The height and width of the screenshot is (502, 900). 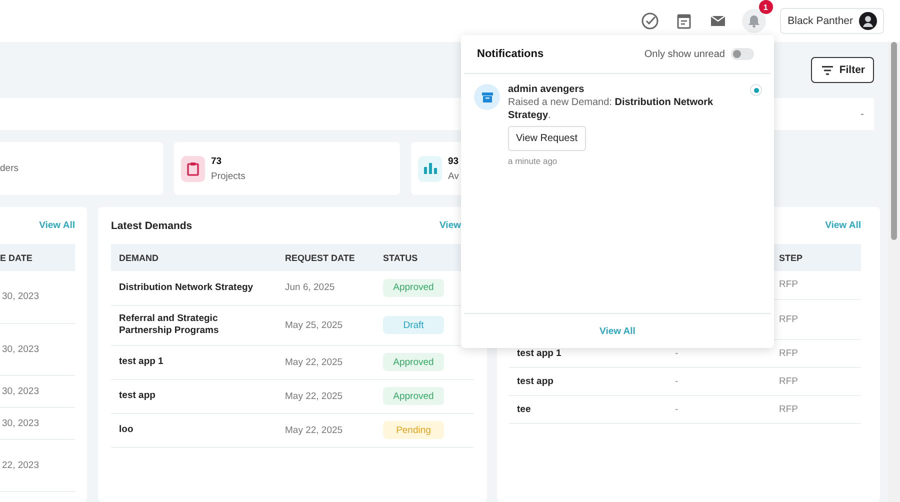 I want to click on column-header: REQUEST DATE, so click(x=326, y=257).